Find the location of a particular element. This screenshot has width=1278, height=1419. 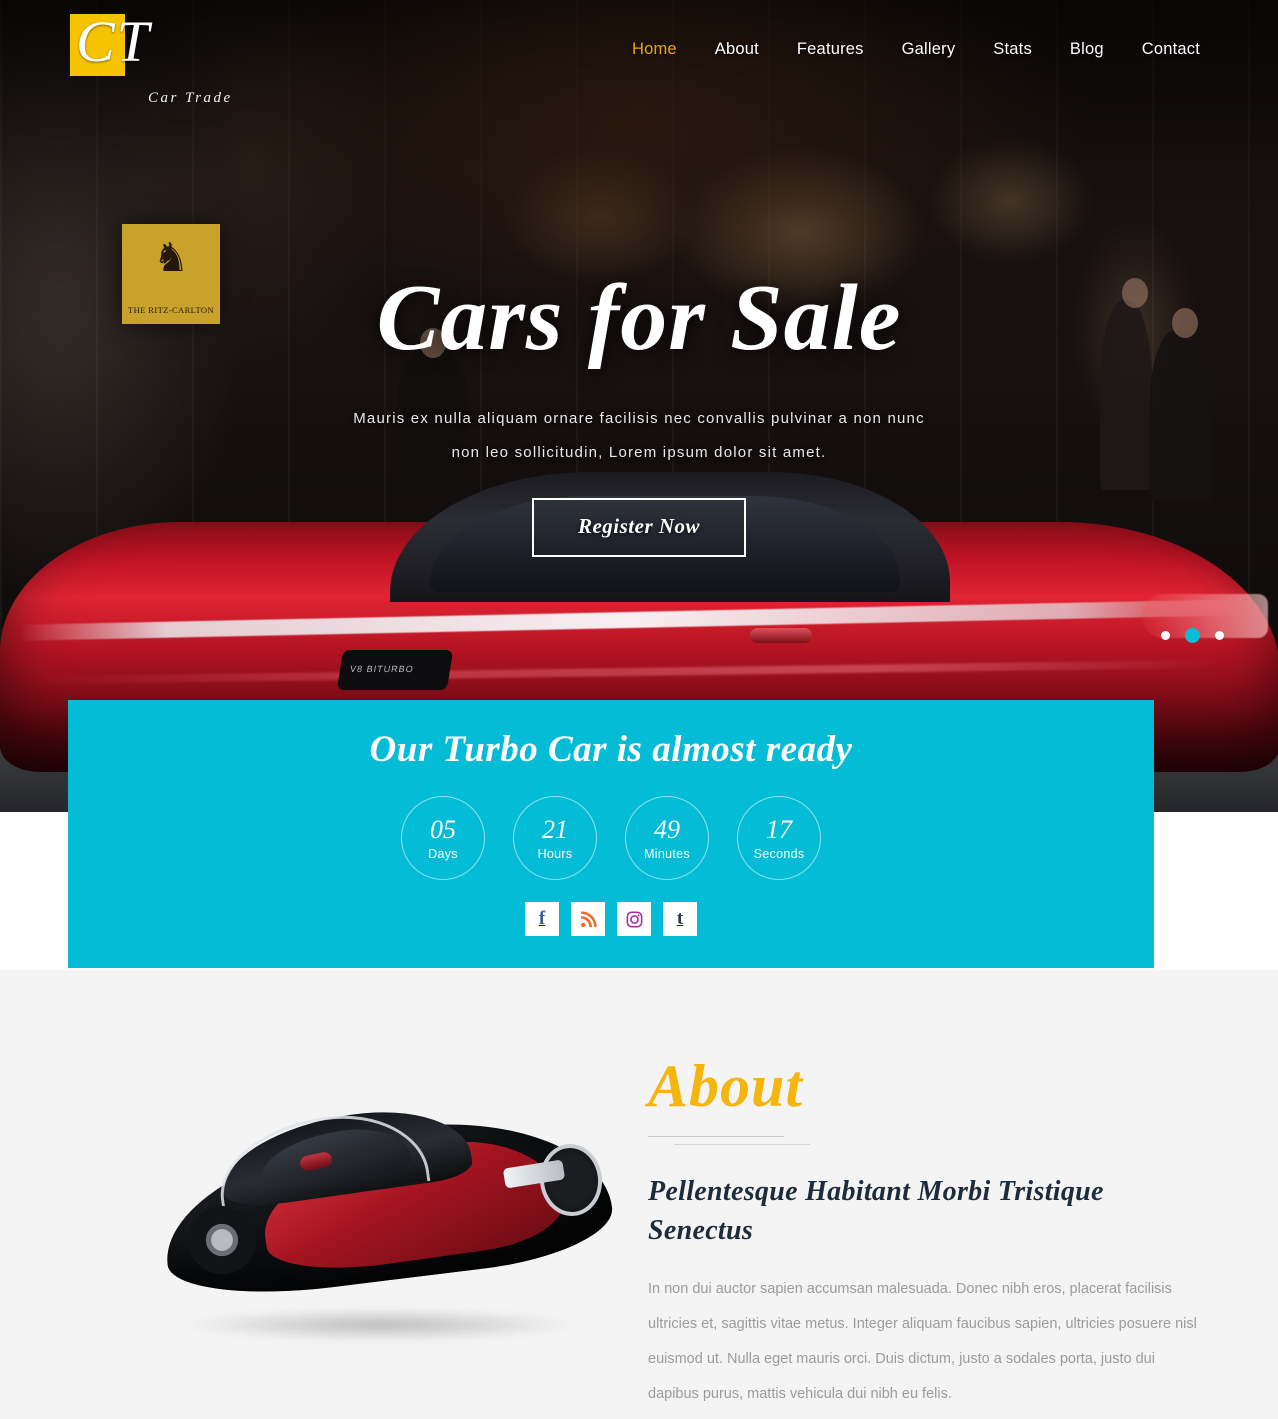

countdown-hours-label: Hours is located at coordinates (555, 853).